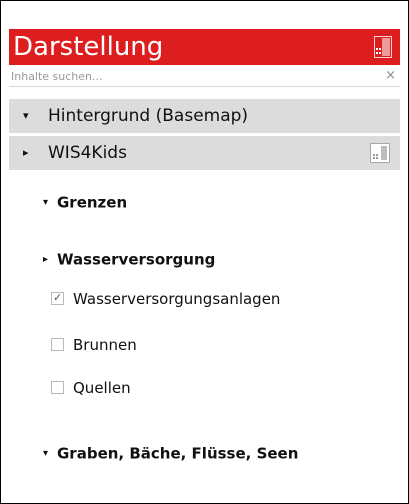 Image resolution: width=409 pixels, height=504 pixels. Describe the element at coordinates (105, 345) in the screenshot. I see `layer-label: Brunnen` at that location.